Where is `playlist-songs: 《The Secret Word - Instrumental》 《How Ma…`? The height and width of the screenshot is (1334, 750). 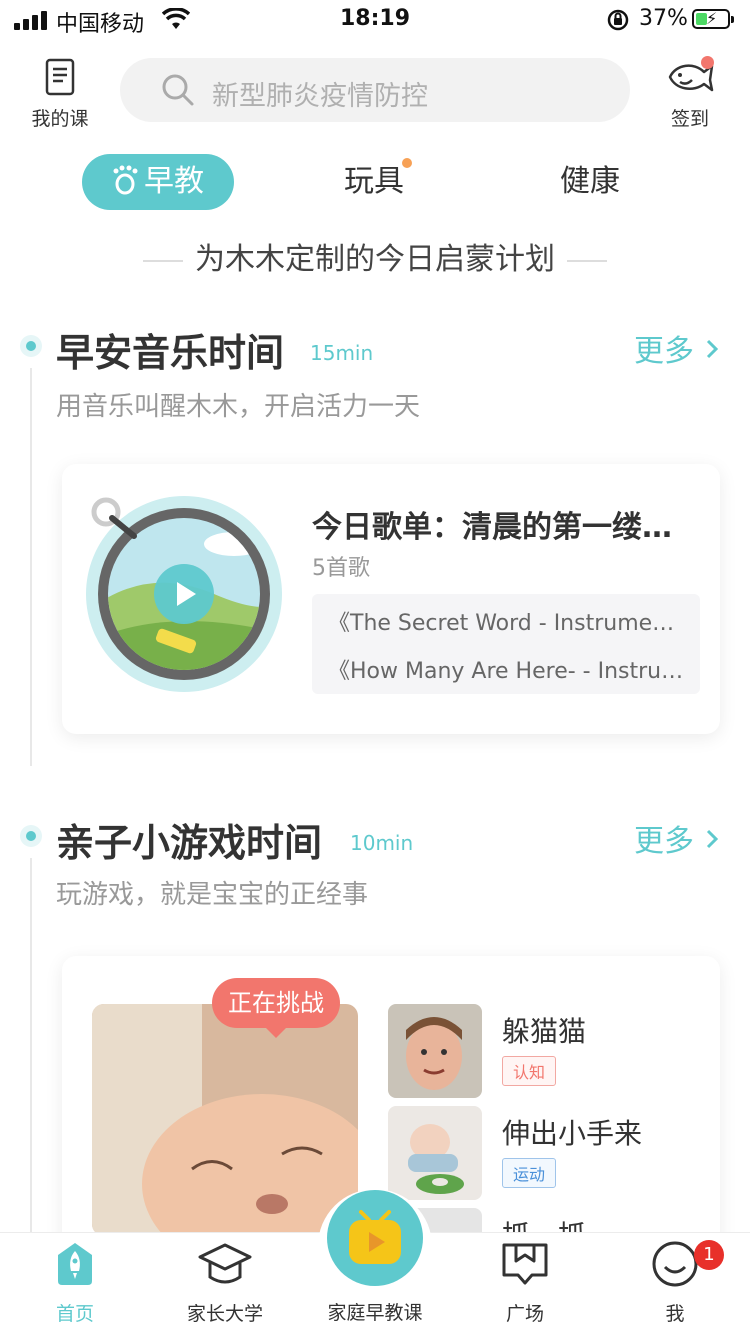
playlist-songs: 《The Secret Word - Instrumental》 《How Ma… is located at coordinates (506, 644).